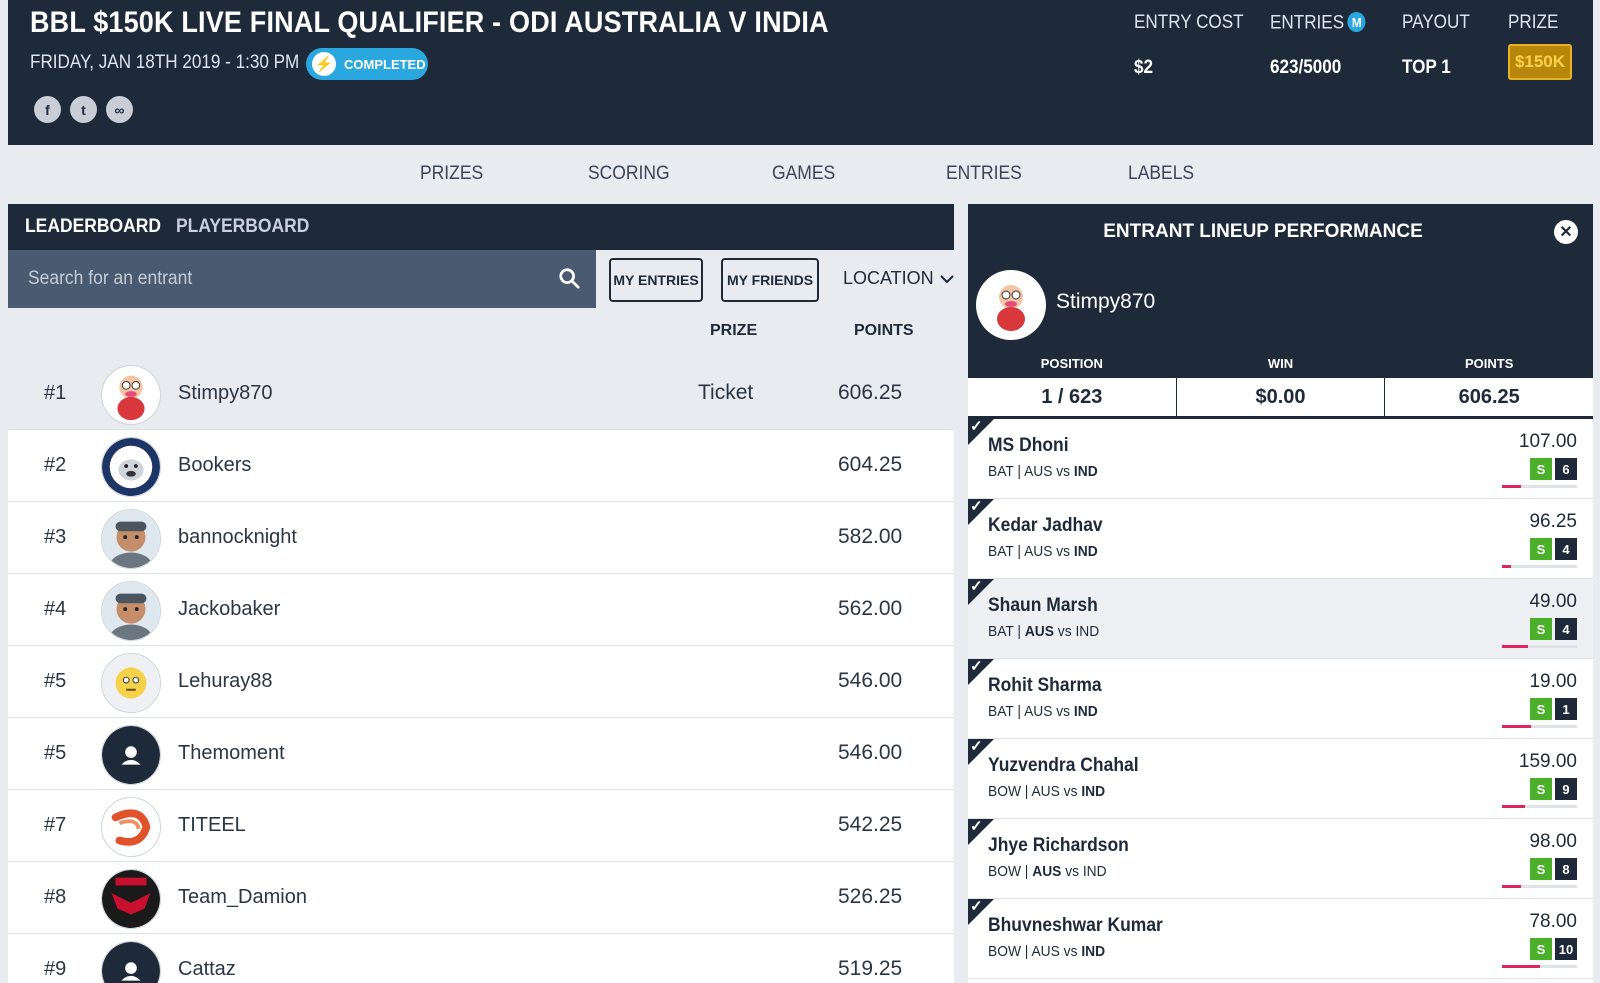  I want to click on row-name: Jackobaker, so click(229, 609).